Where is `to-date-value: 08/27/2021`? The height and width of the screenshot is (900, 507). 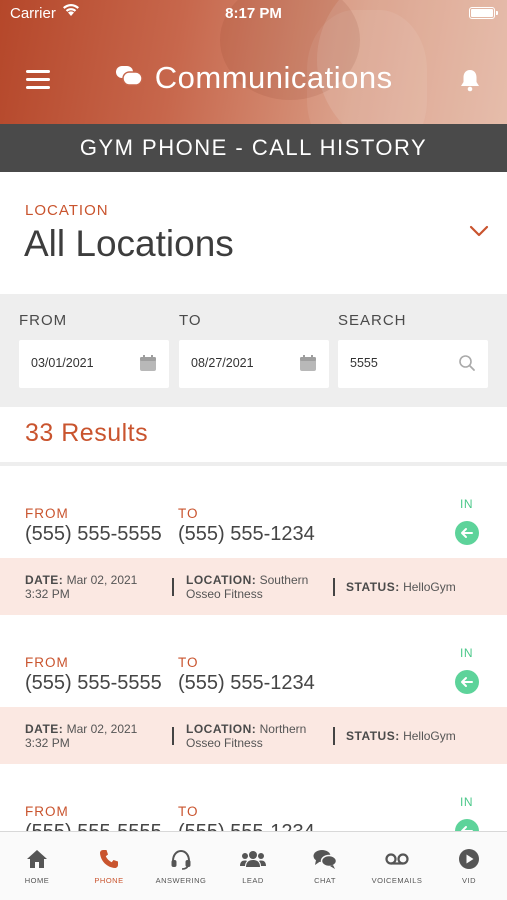 to-date-value: 08/27/2021 is located at coordinates (222, 363).